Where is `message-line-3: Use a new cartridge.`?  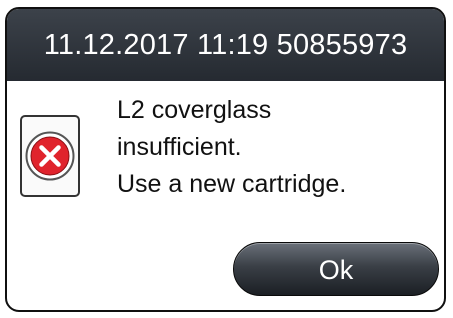
message-line-3: Use a new cartridge. is located at coordinates (232, 184).